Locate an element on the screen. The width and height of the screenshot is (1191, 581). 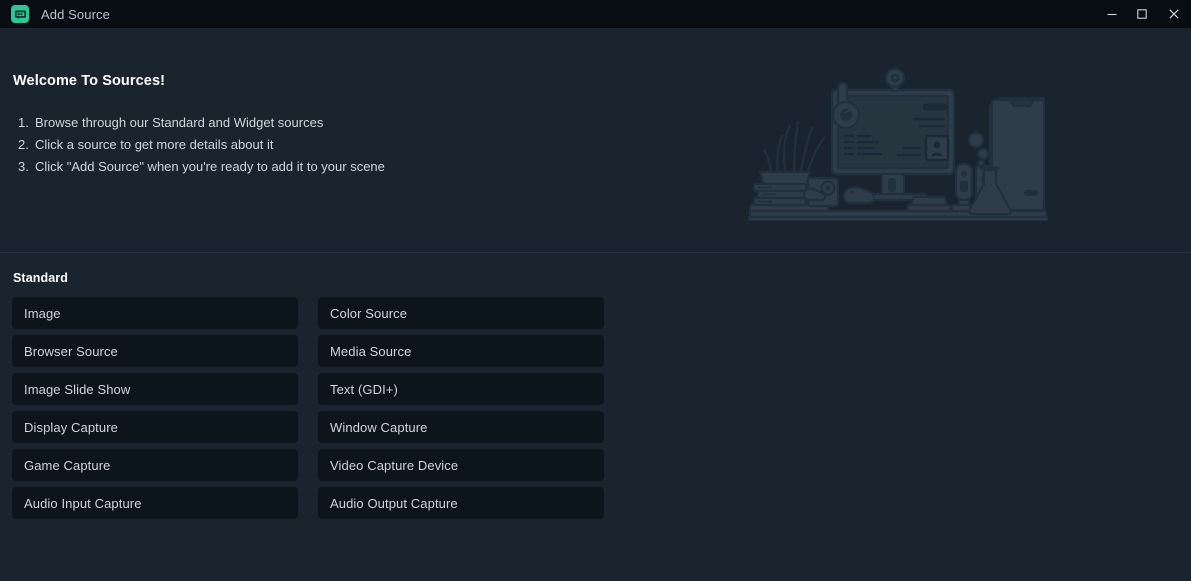
page-title: Welcome To Sources! is located at coordinates (89, 81).